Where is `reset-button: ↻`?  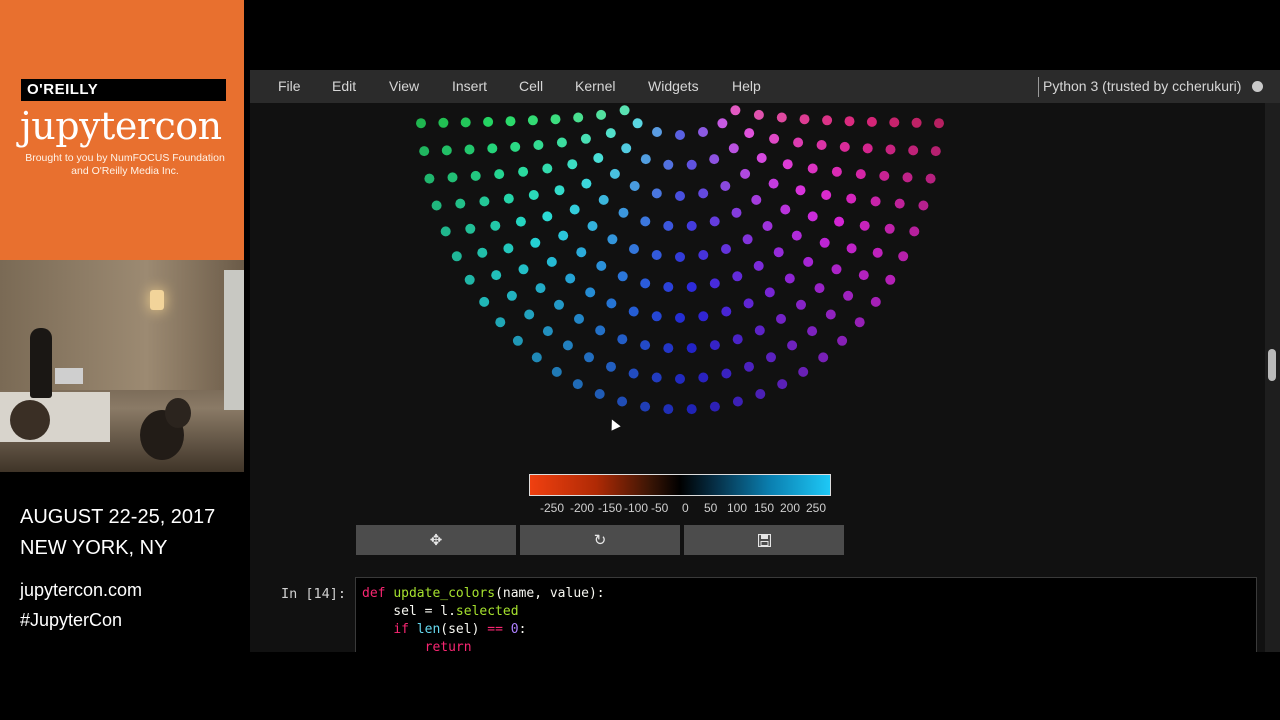 reset-button: ↻ is located at coordinates (600, 540).